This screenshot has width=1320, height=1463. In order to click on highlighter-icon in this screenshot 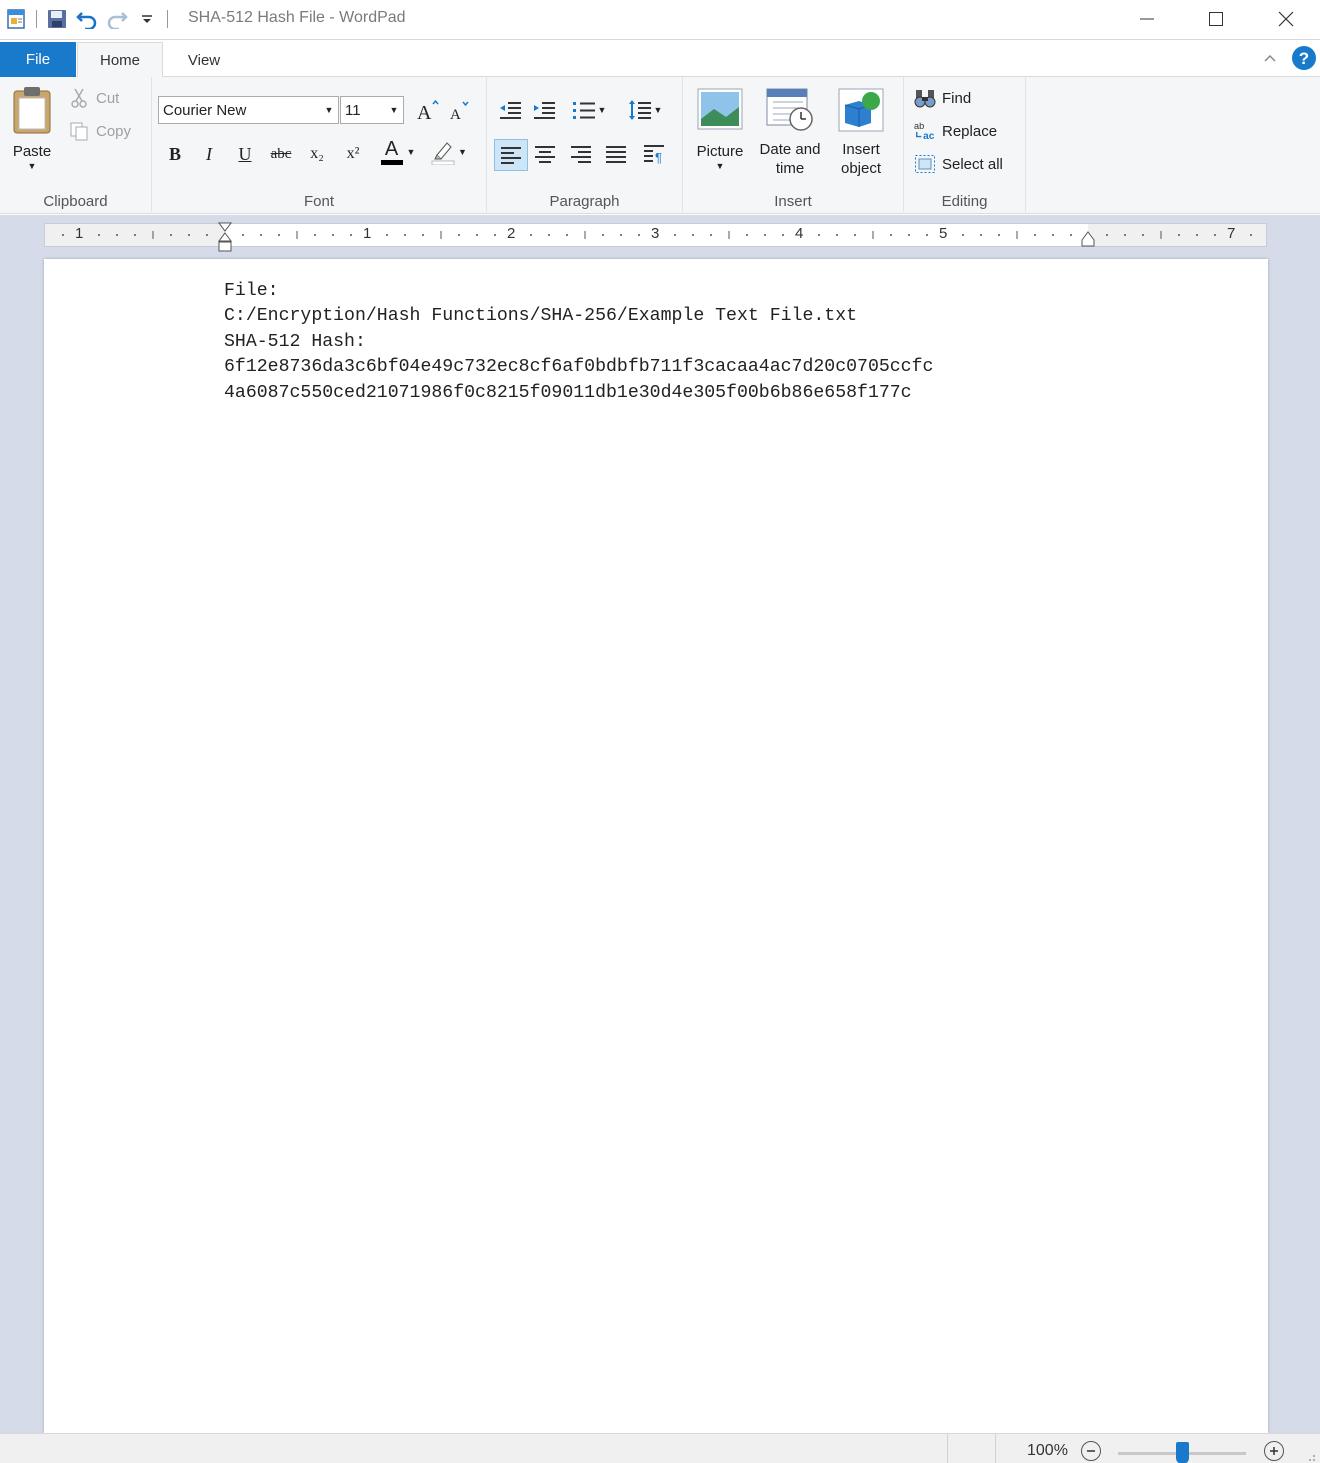, I will do `click(443, 153)`.